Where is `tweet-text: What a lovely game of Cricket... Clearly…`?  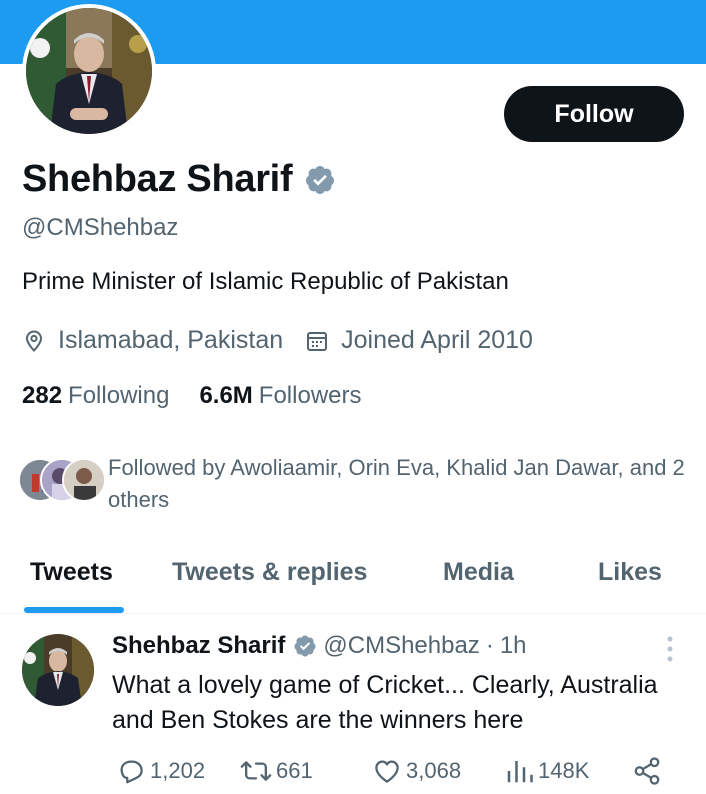
tweet-text: What a lovely game of Cricket... Clearly… is located at coordinates (385, 702).